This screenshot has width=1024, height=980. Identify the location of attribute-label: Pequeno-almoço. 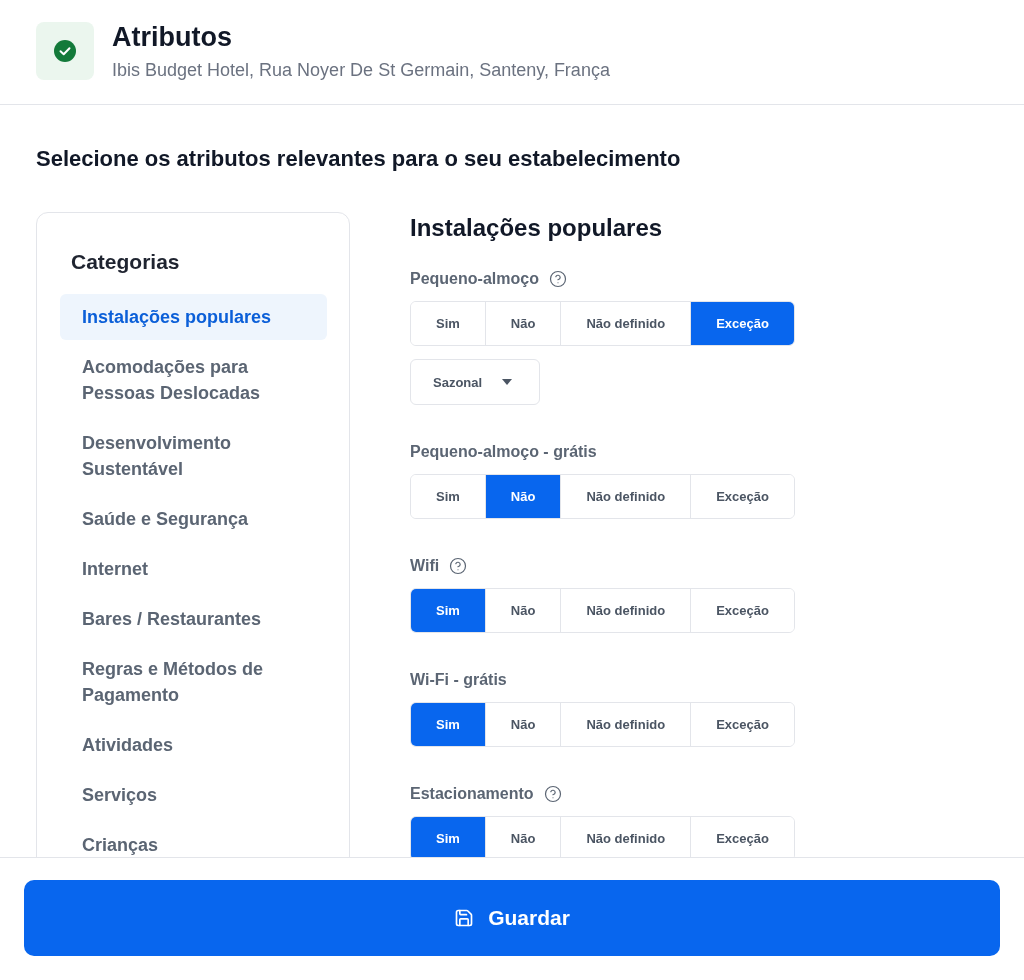
(474, 279).